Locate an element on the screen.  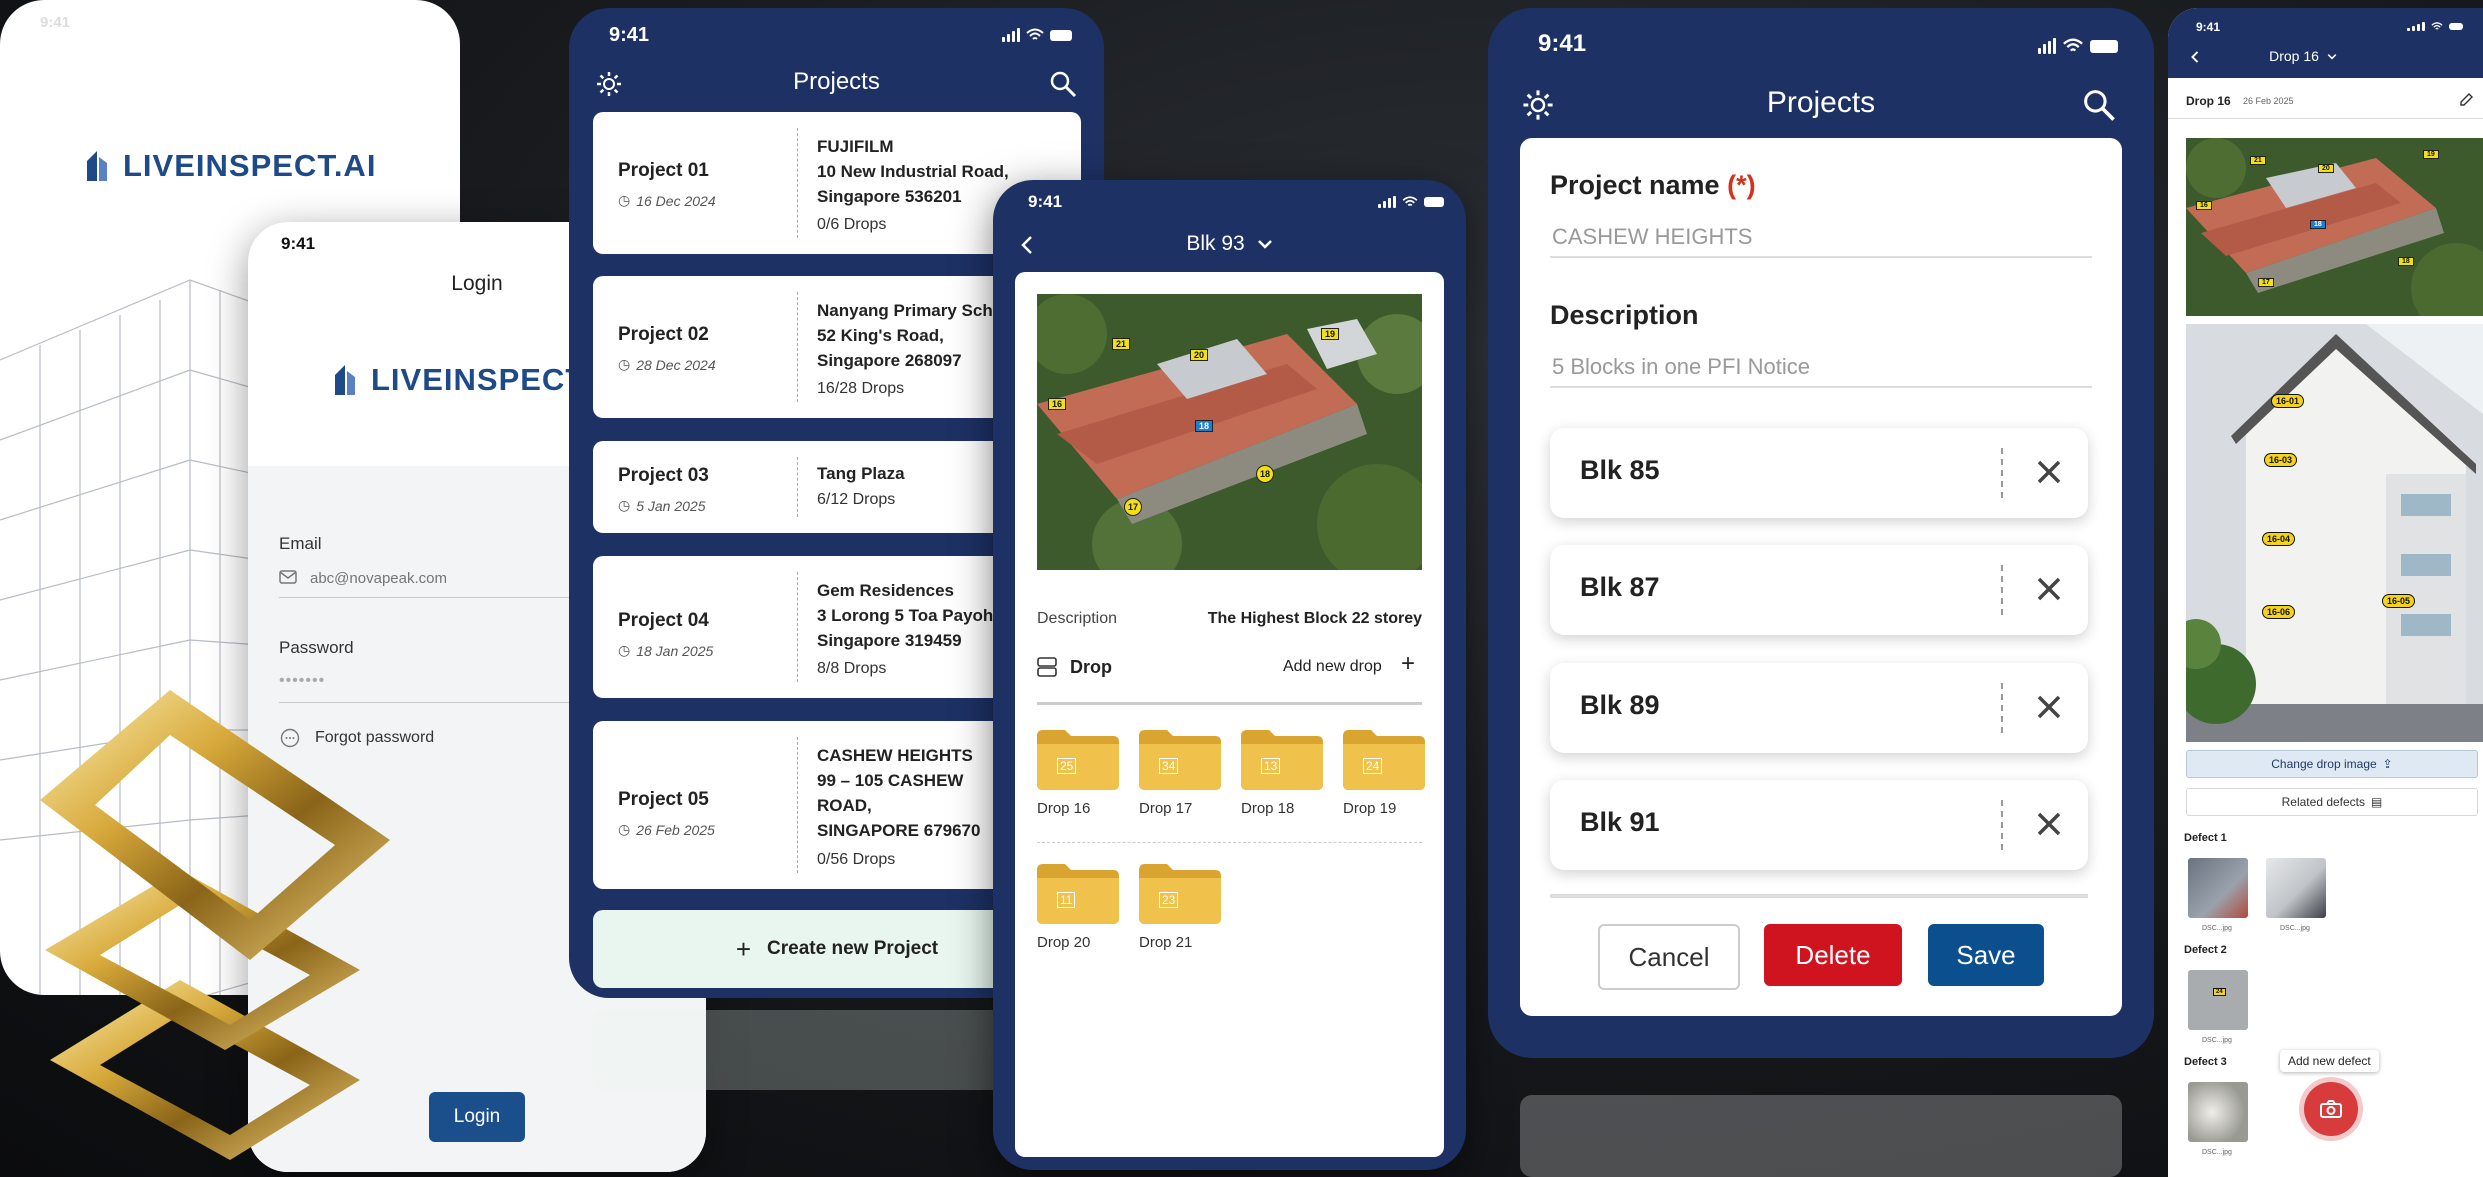
drop-folder: 24 Drop 19 is located at coordinates (1384, 773).